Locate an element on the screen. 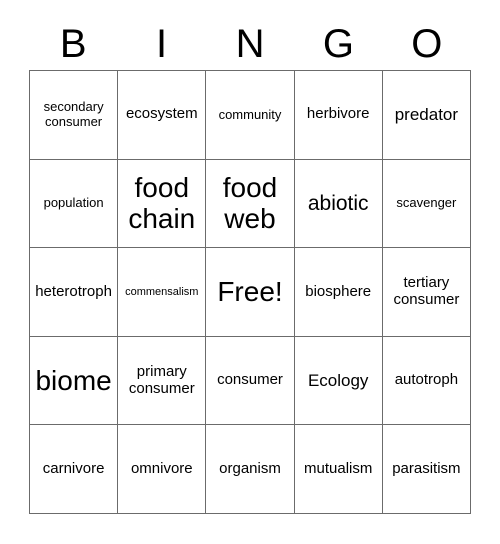 This screenshot has height=544, width=500. bingo-cell: omnivore is located at coordinates (162, 469).